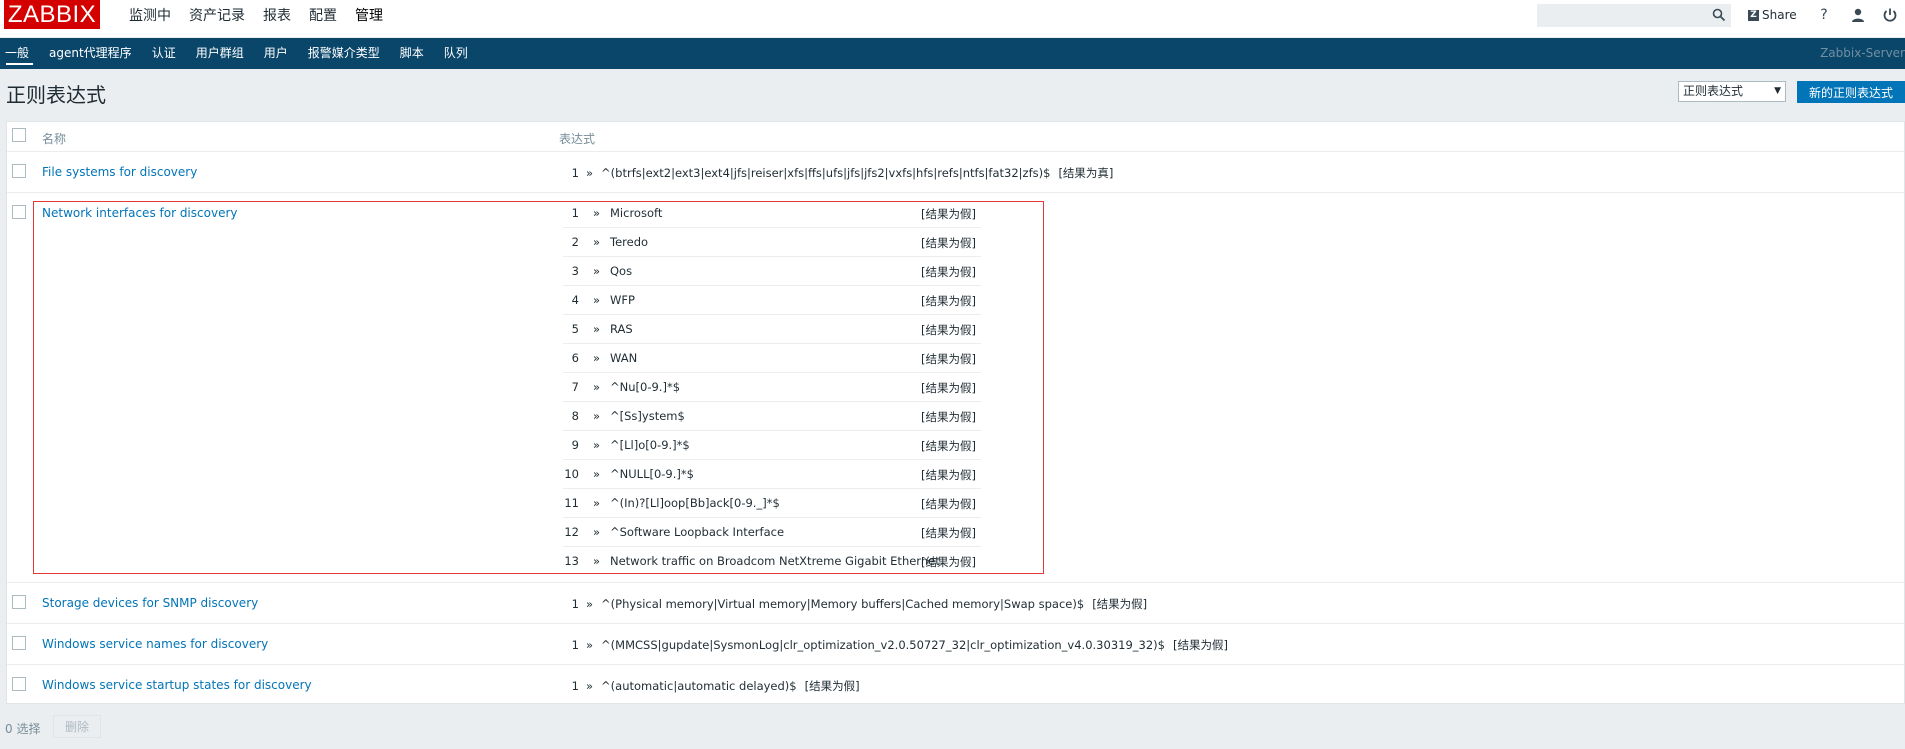 This screenshot has height=749, width=1905. Describe the element at coordinates (621, 329) in the screenshot. I see `expression-pattern: RAS` at that location.